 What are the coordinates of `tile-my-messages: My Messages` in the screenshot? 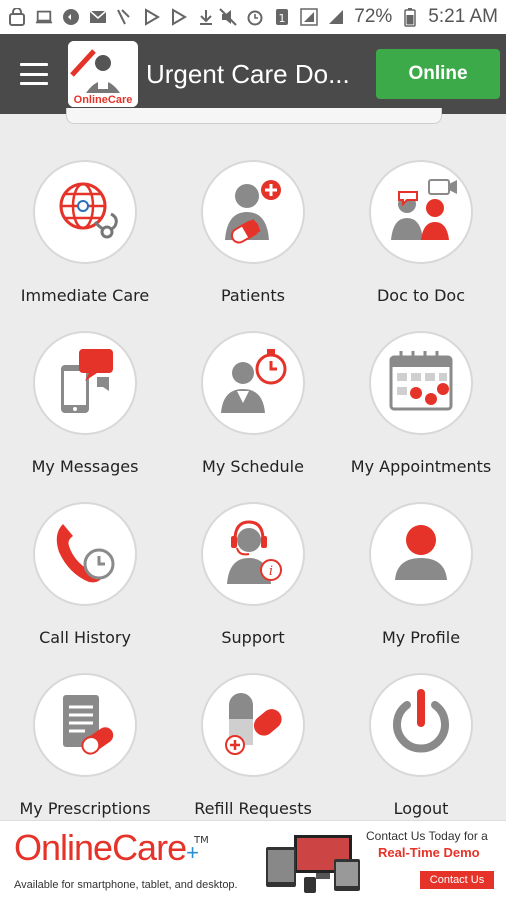 It's located at (85, 401).